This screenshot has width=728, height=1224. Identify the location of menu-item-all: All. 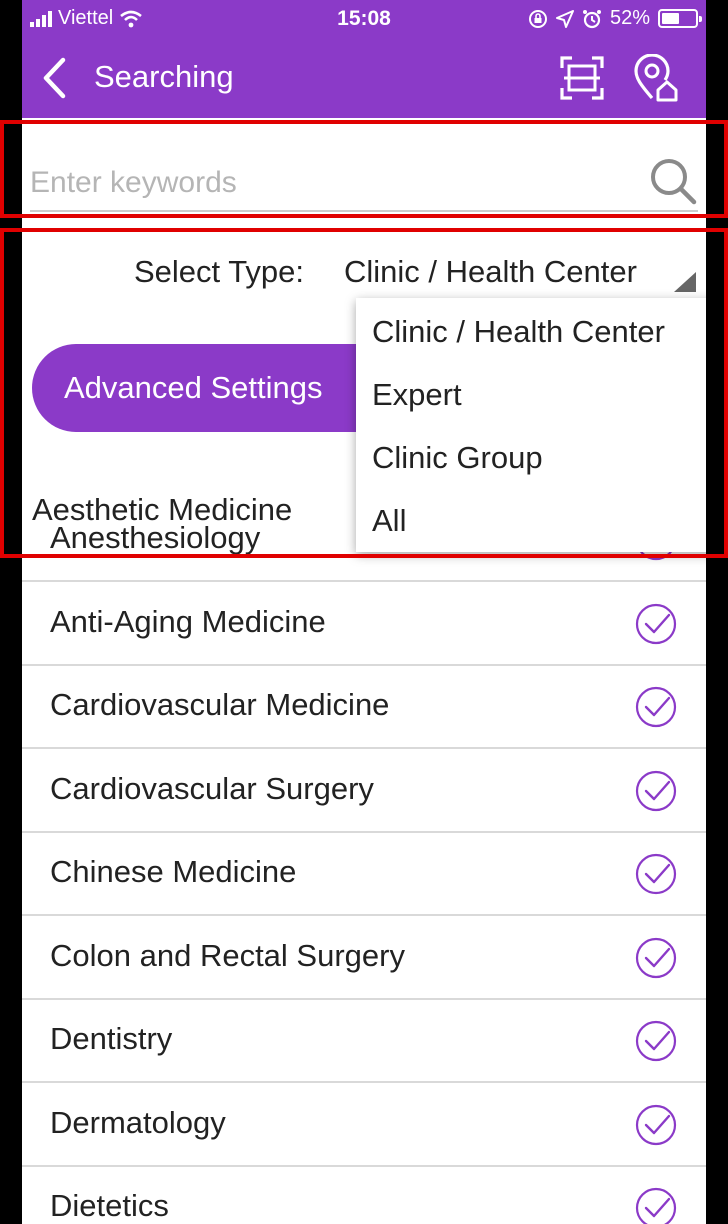
(389, 521).